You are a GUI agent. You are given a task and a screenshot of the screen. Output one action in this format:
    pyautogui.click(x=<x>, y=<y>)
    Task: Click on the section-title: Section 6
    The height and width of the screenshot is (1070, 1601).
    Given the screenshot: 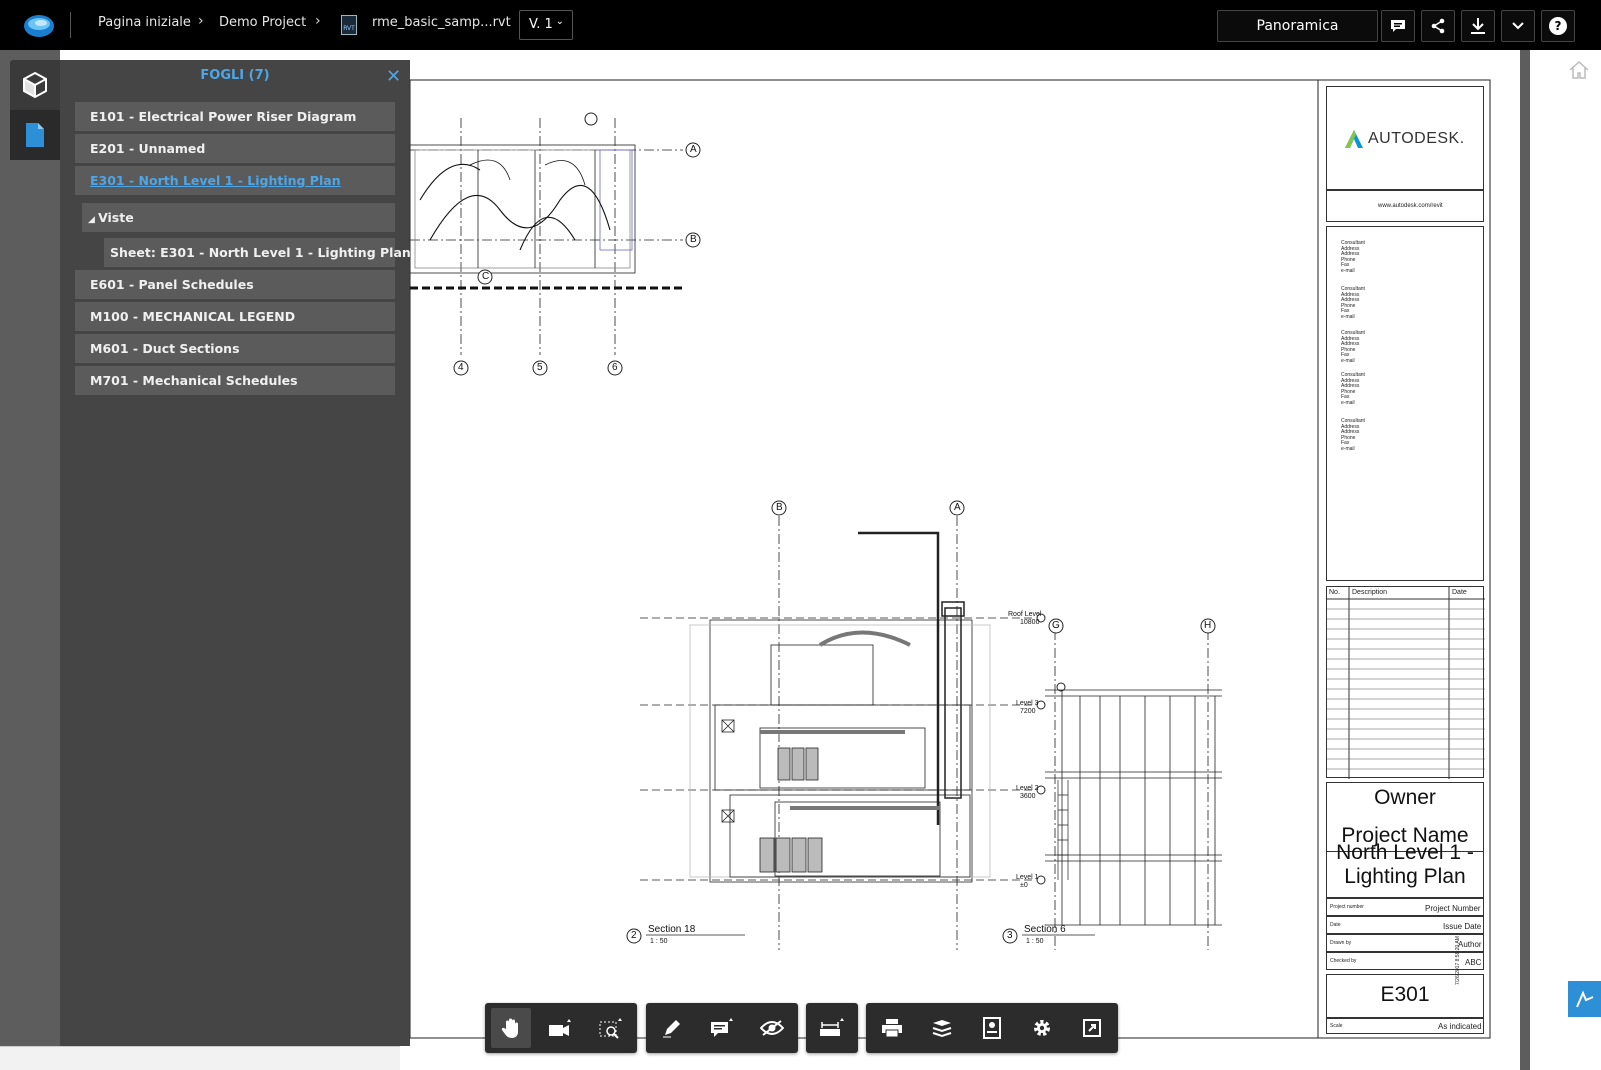 What is the action you would take?
    pyautogui.click(x=1045, y=929)
    